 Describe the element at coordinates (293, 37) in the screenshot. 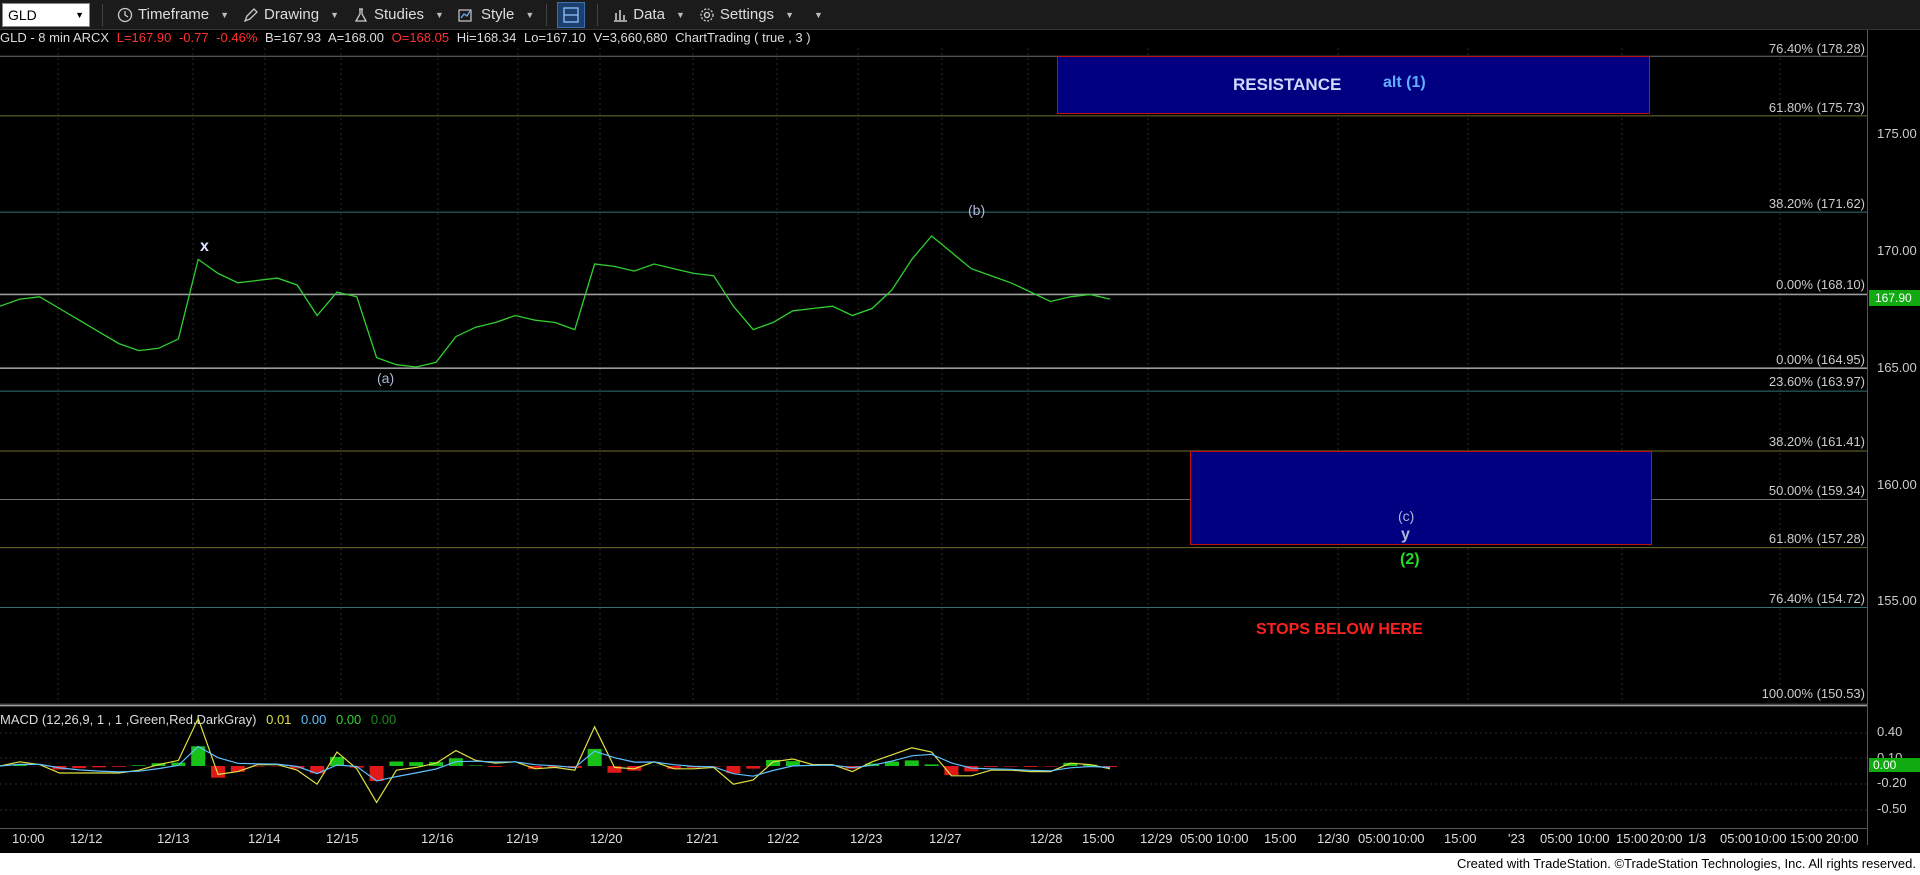

I see `bid-value: B=167.93` at that location.